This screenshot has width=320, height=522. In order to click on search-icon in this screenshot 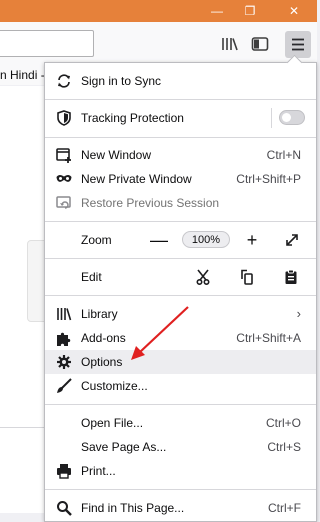, I will do `click(64, 508)`.